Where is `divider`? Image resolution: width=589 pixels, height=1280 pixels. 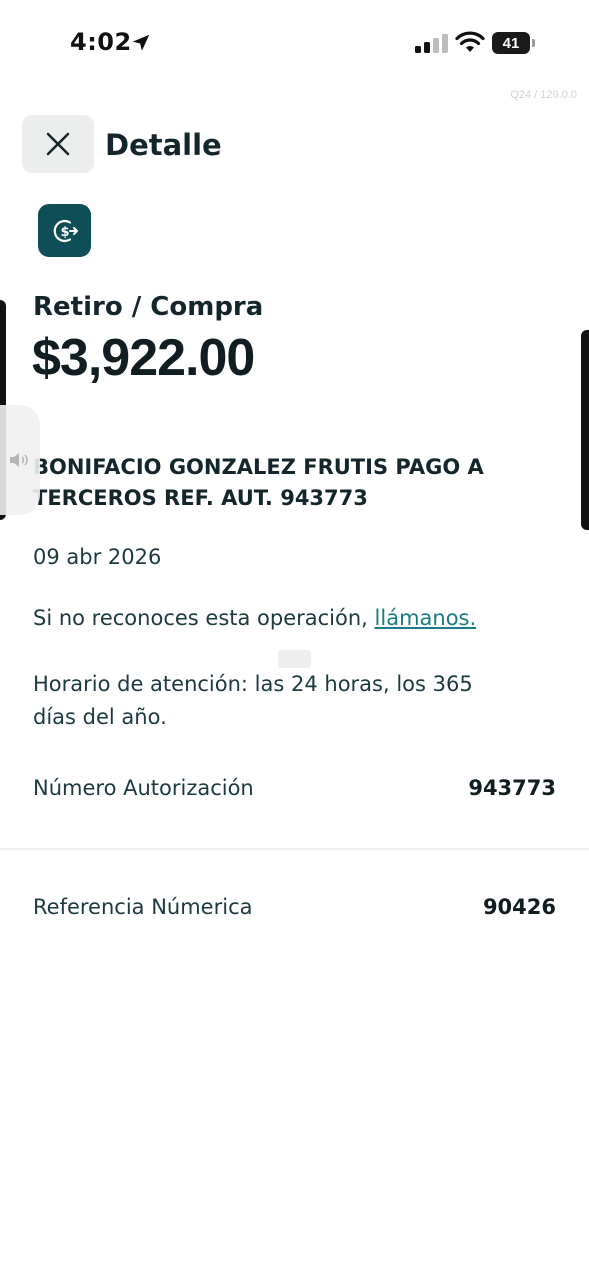 divider is located at coordinates (294, 849).